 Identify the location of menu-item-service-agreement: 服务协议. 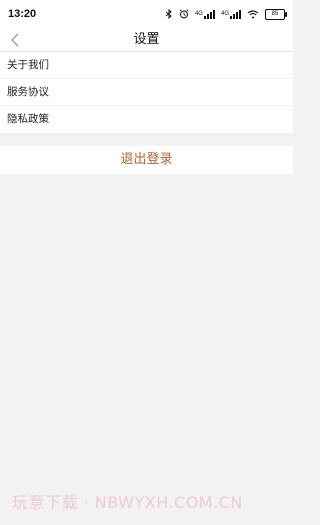
(146, 92).